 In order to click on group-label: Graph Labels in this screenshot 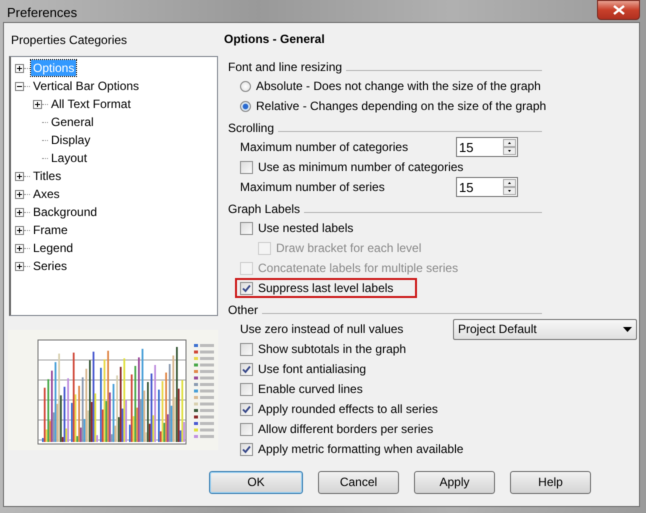, I will do `click(264, 209)`.